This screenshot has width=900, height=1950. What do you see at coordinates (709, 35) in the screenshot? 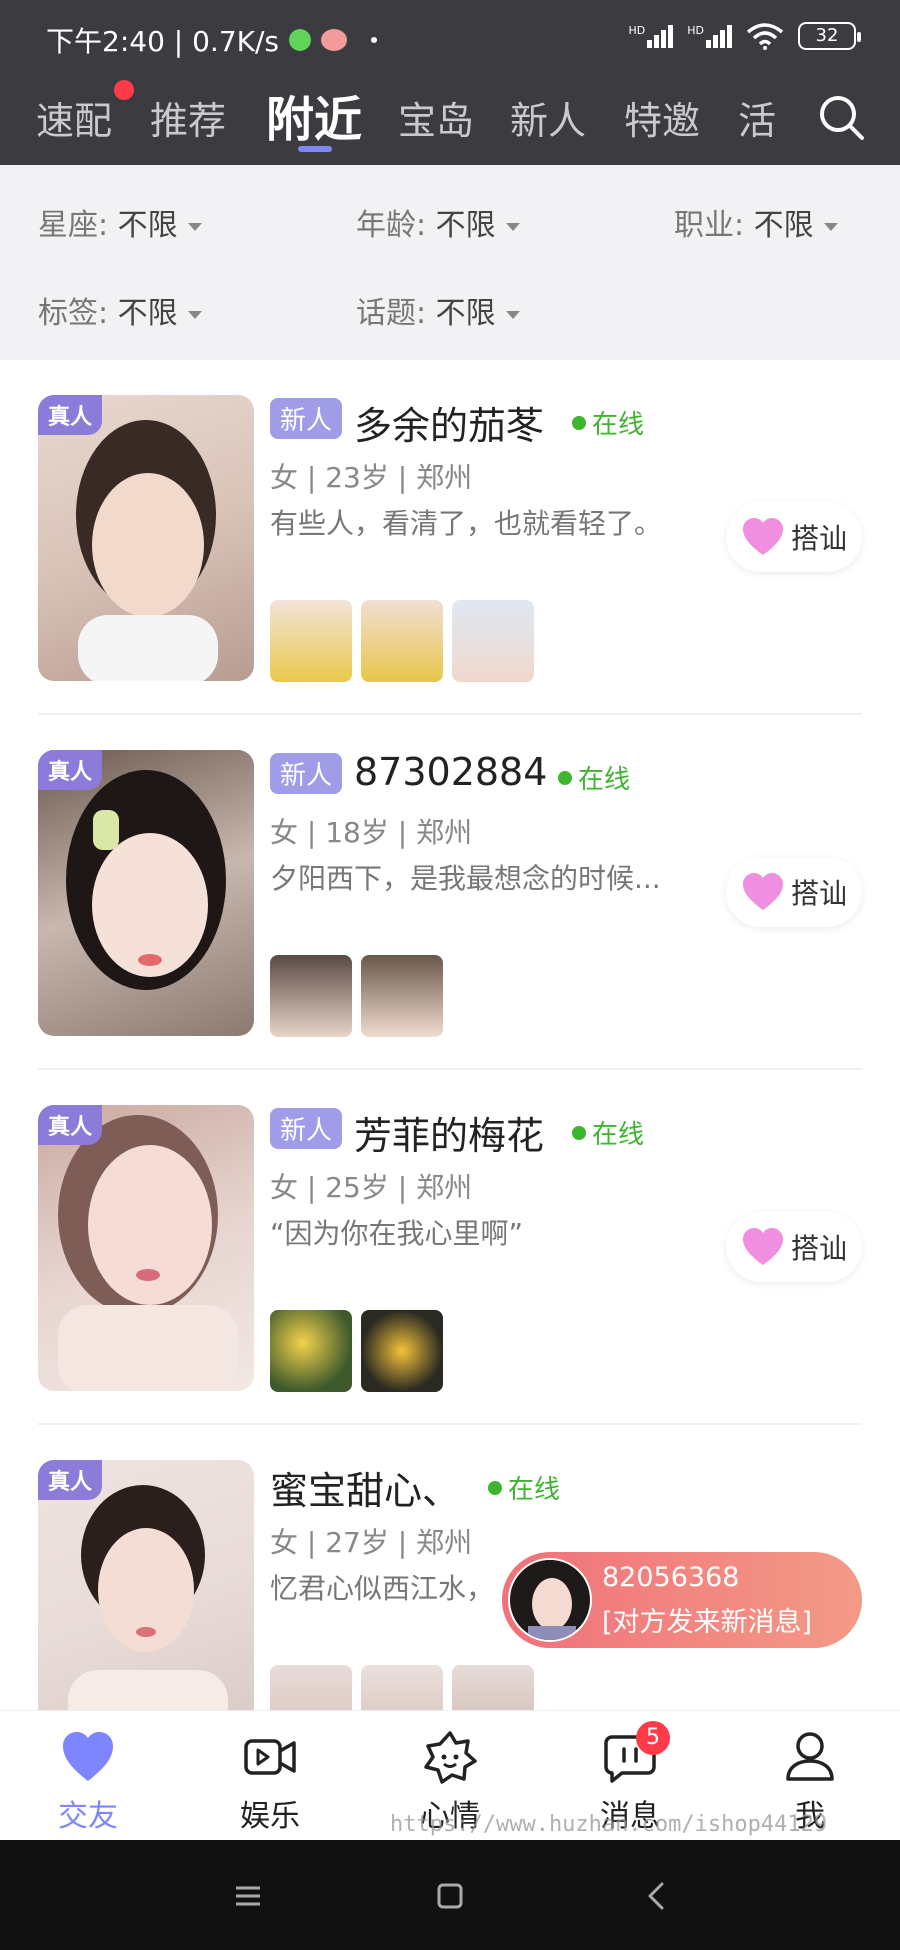
I see `signal-icon-2: HD` at bounding box center [709, 35].